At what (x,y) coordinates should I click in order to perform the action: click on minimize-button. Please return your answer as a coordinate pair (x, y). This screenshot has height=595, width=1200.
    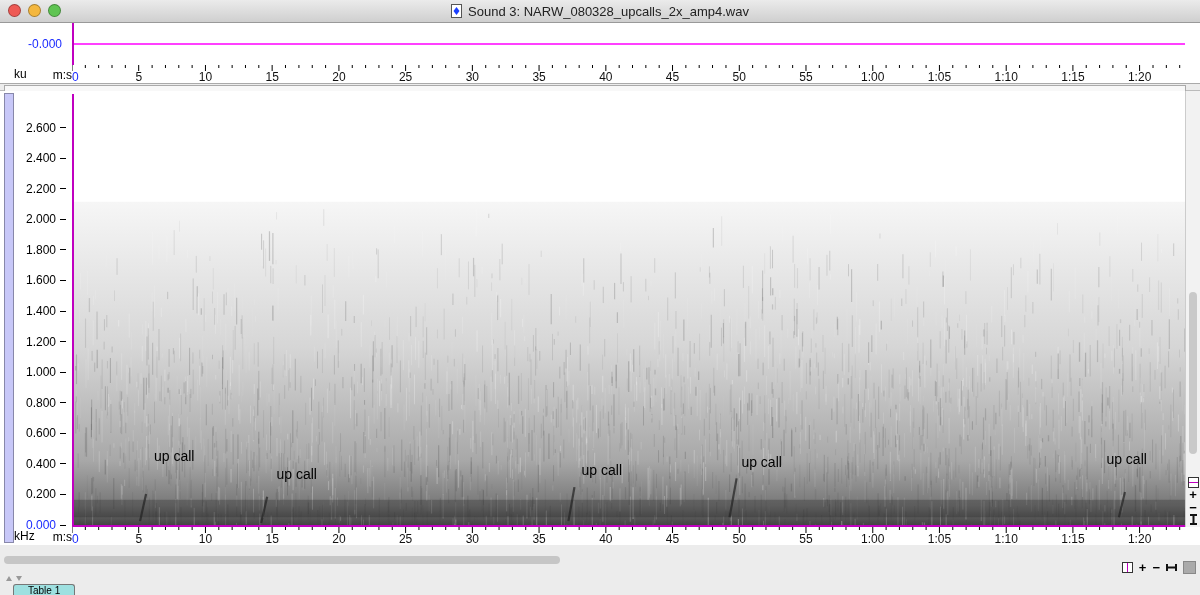
    Looking at the image, I should click on (34, 10).